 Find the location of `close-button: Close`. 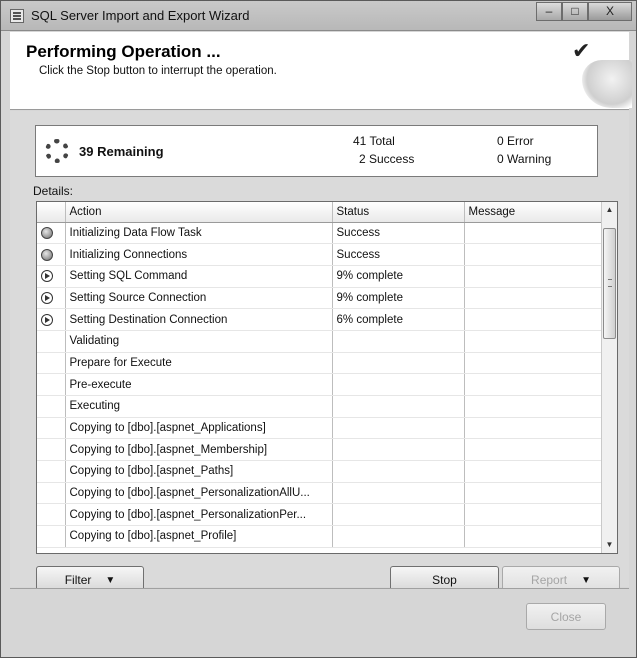

close-button: Close is located at coordinates (566, 616).